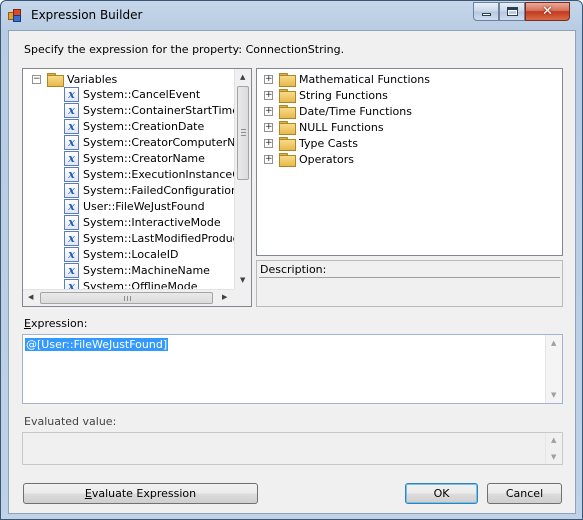 This screenshot has height=520, width=583. What do you see at coordinates (326, 159) in the screenshot?
I see `function-category-label: Operators` at bounding box center [326, 159].